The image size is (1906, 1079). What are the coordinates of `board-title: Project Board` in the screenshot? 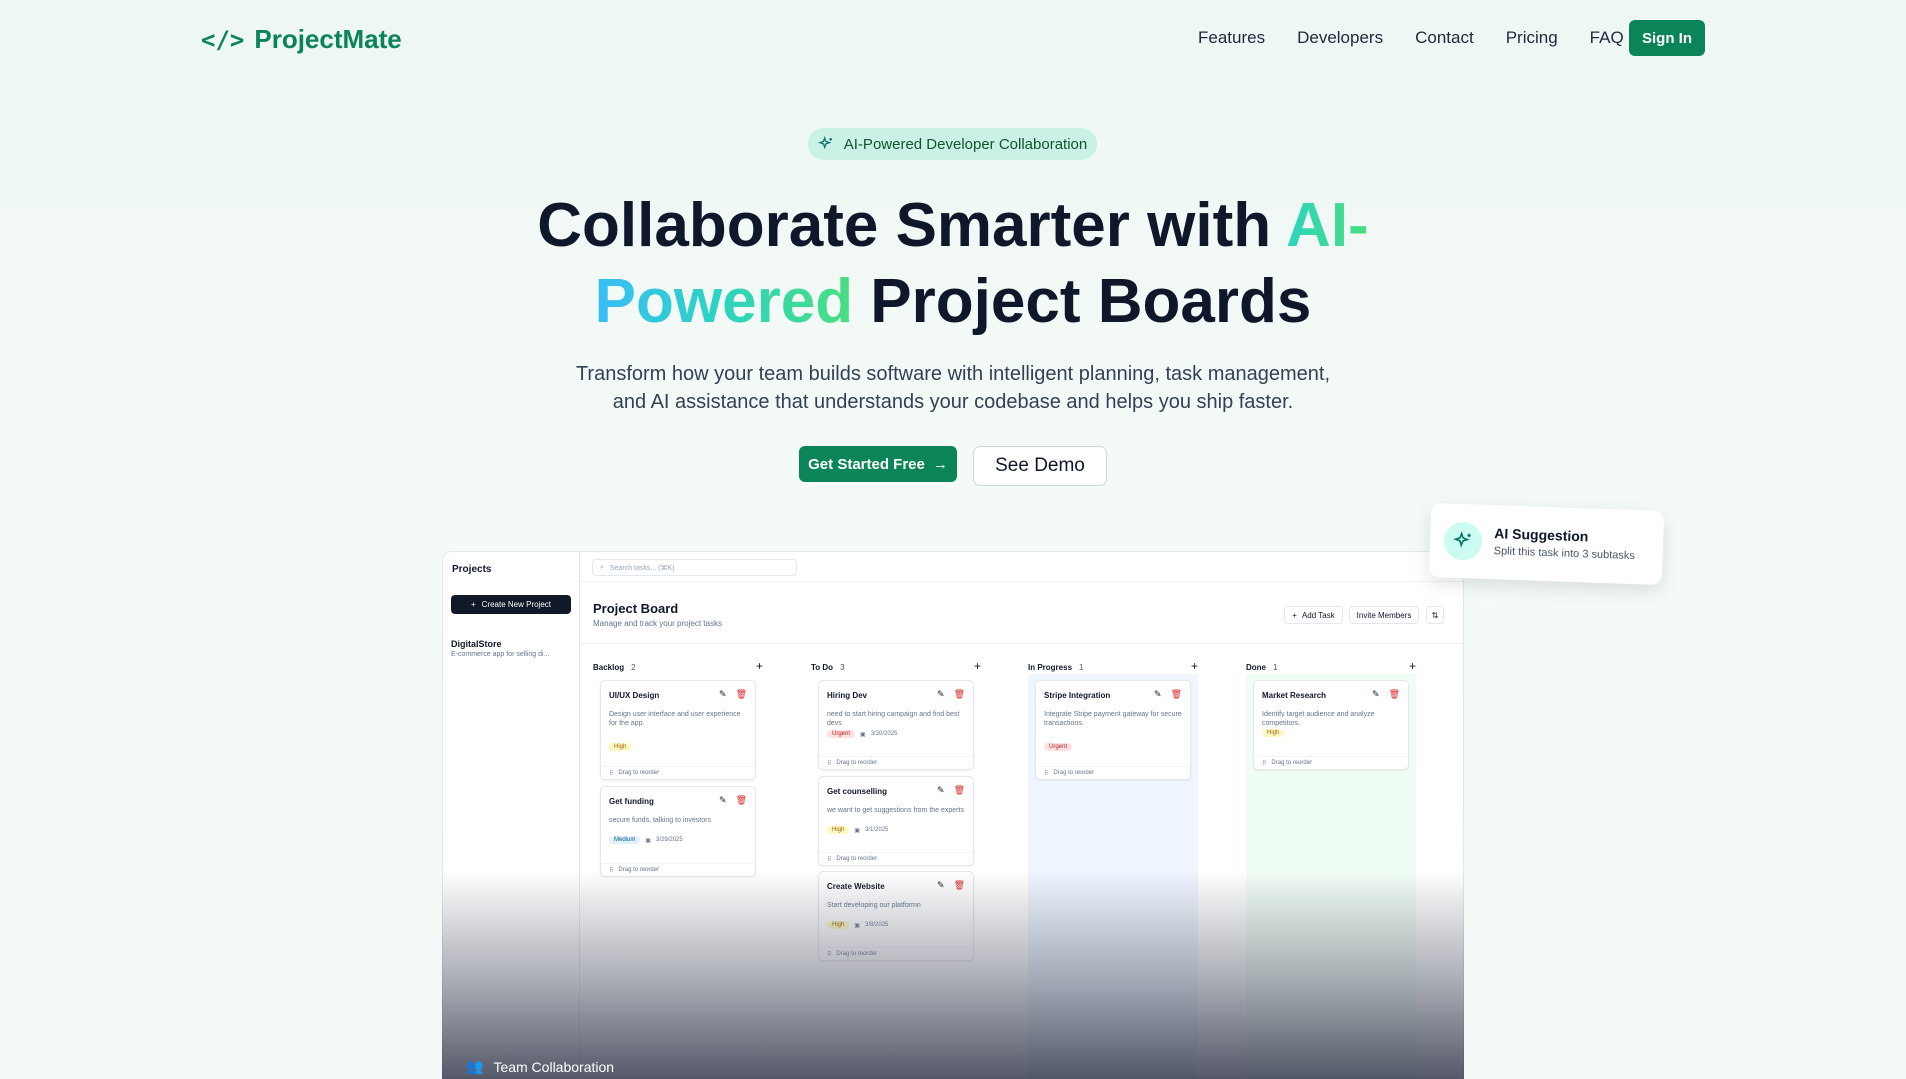 It's located at (636, 608).